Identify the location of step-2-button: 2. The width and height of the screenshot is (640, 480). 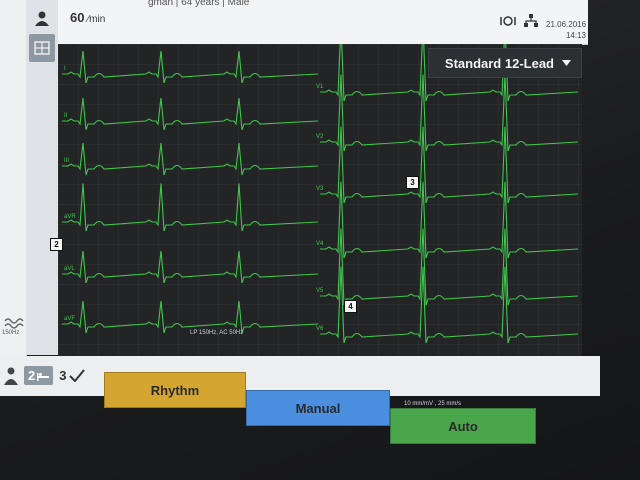
(39, 375).